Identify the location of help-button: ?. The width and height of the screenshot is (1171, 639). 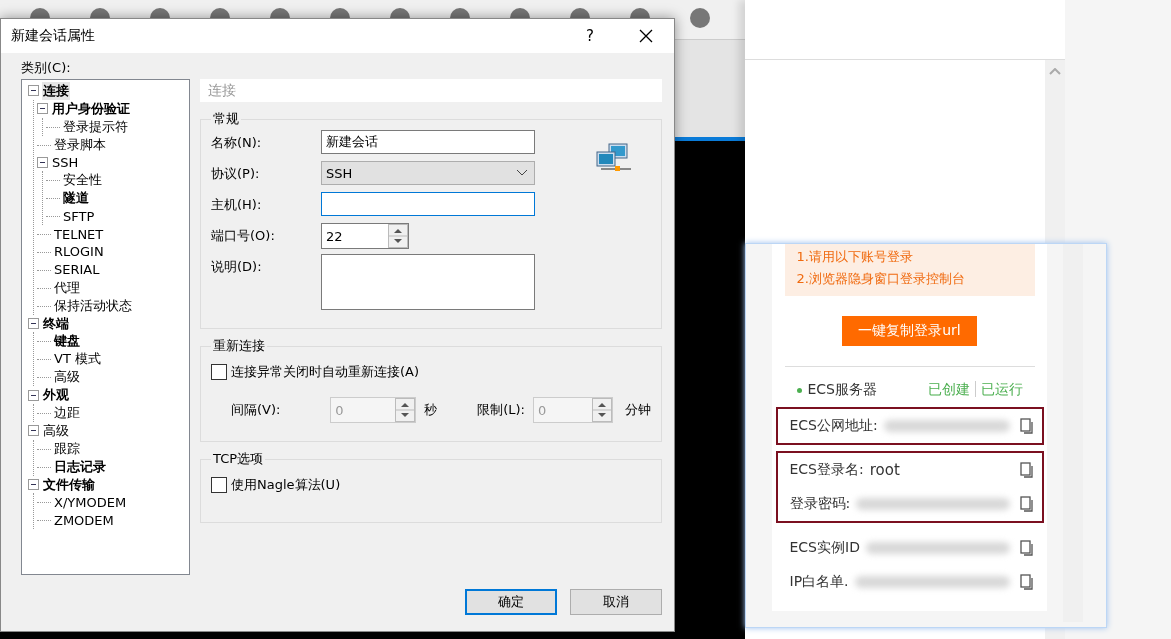
(590, 36).